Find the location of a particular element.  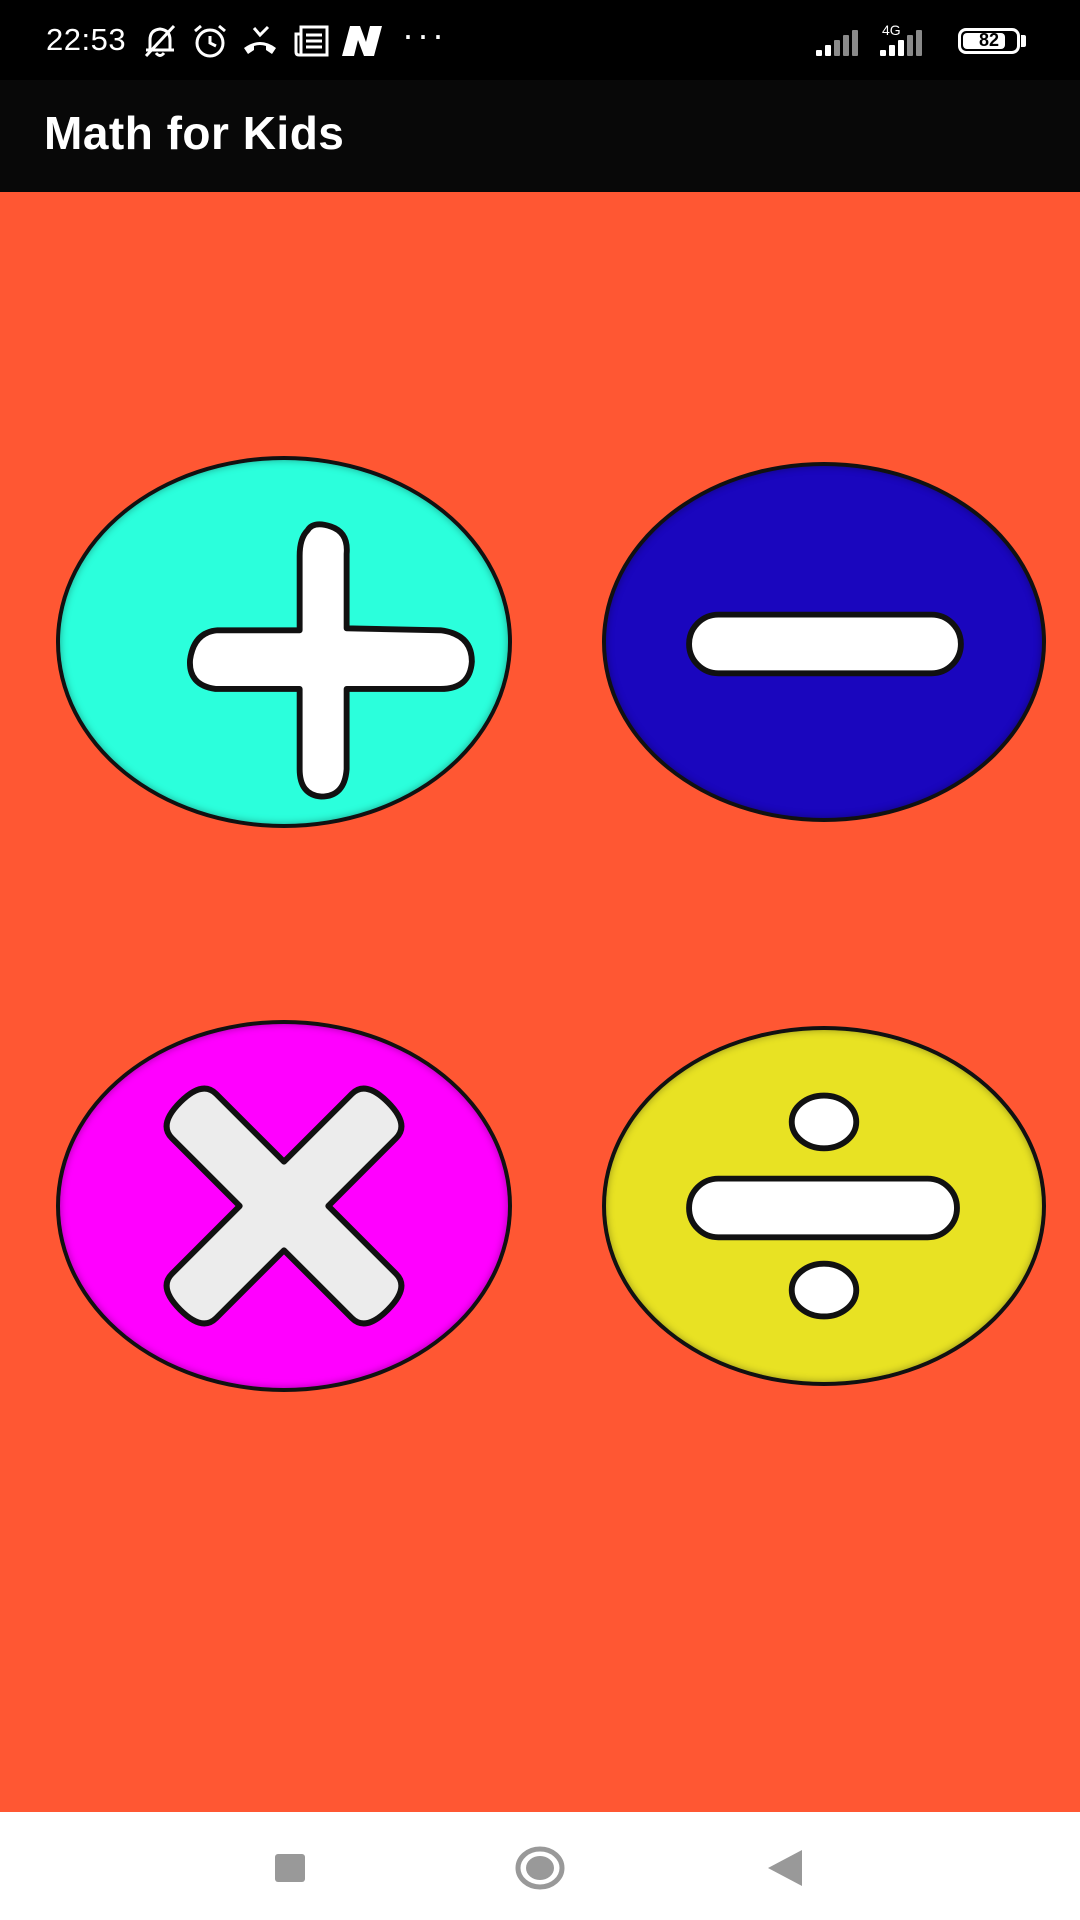

alarm-icon is located at coordinates (210, 41).